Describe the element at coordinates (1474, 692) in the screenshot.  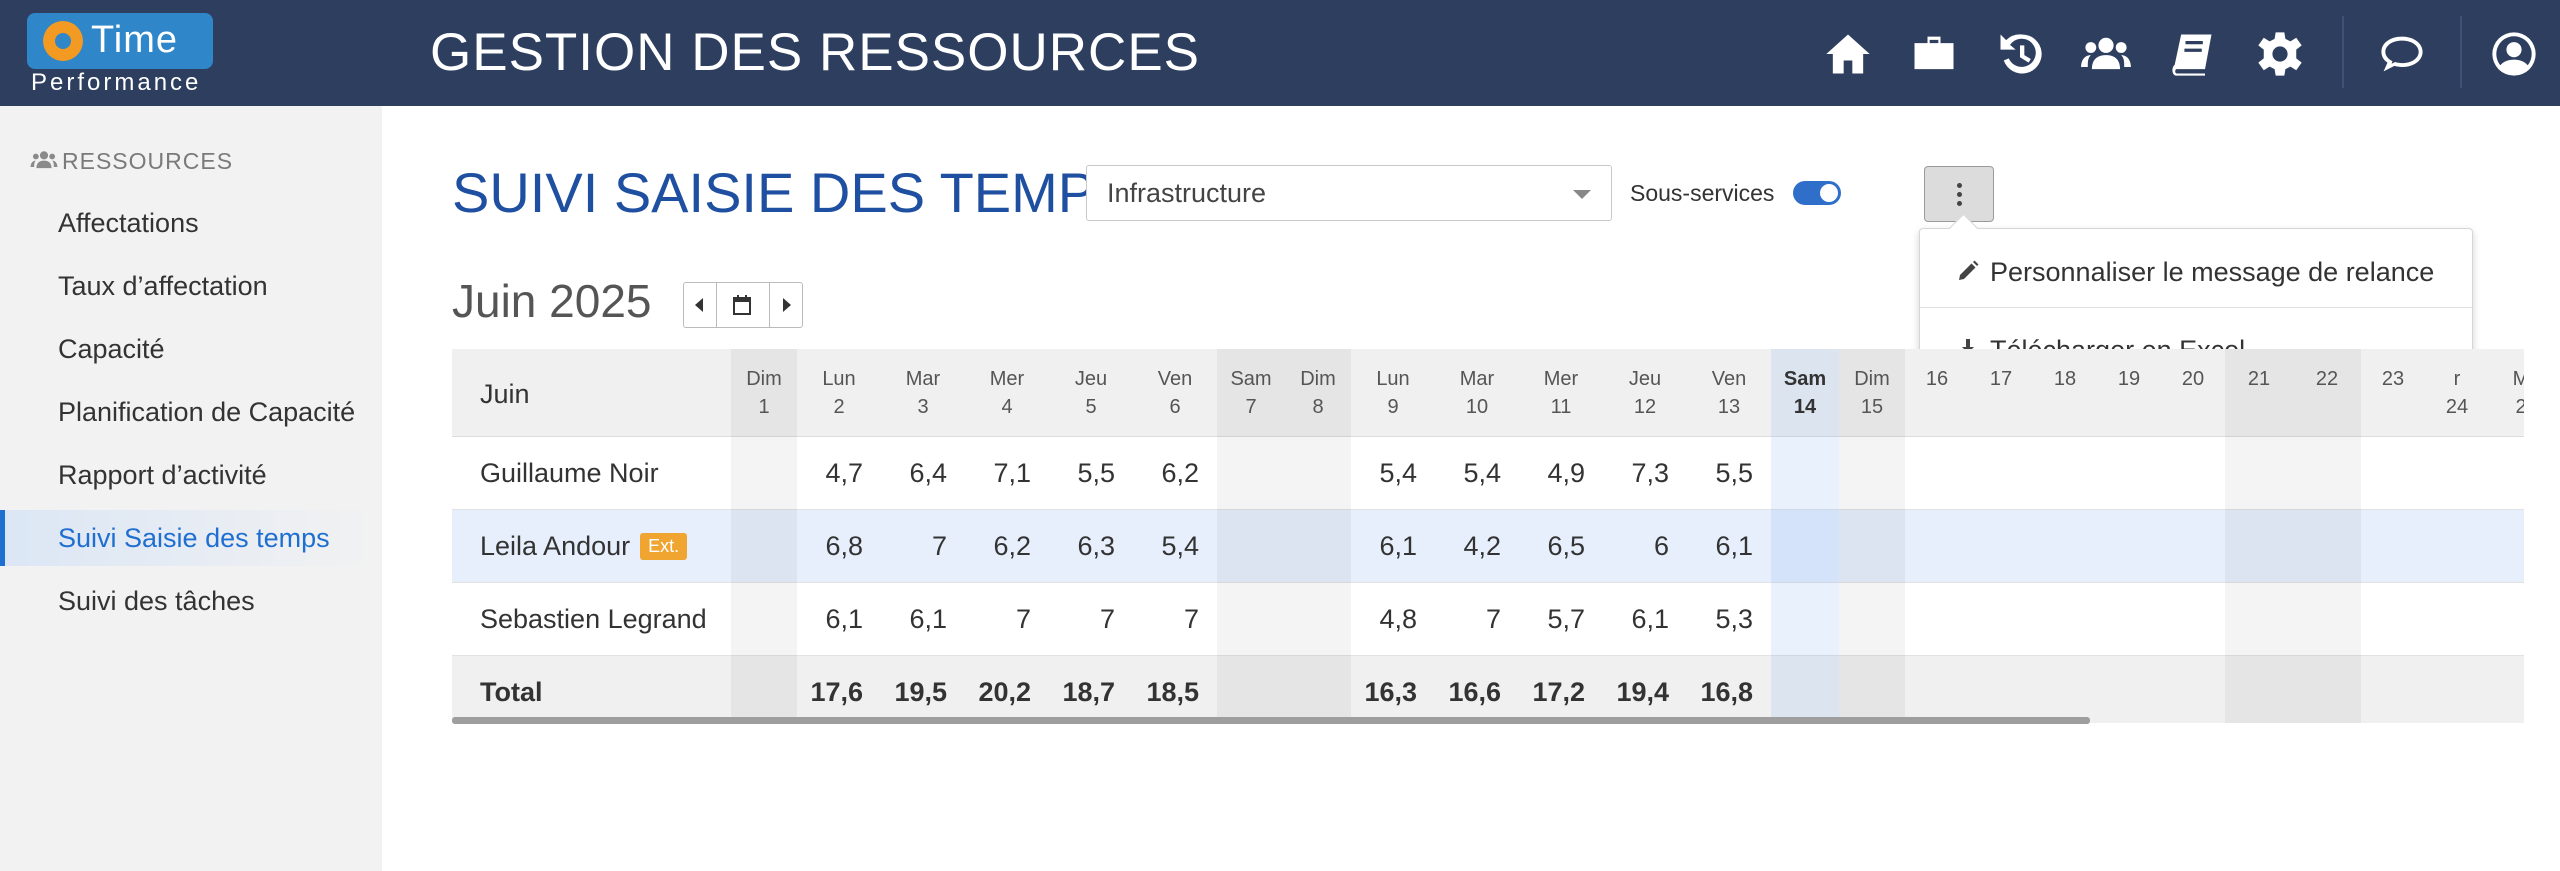
I see `total-cell: 16,6` at that location.